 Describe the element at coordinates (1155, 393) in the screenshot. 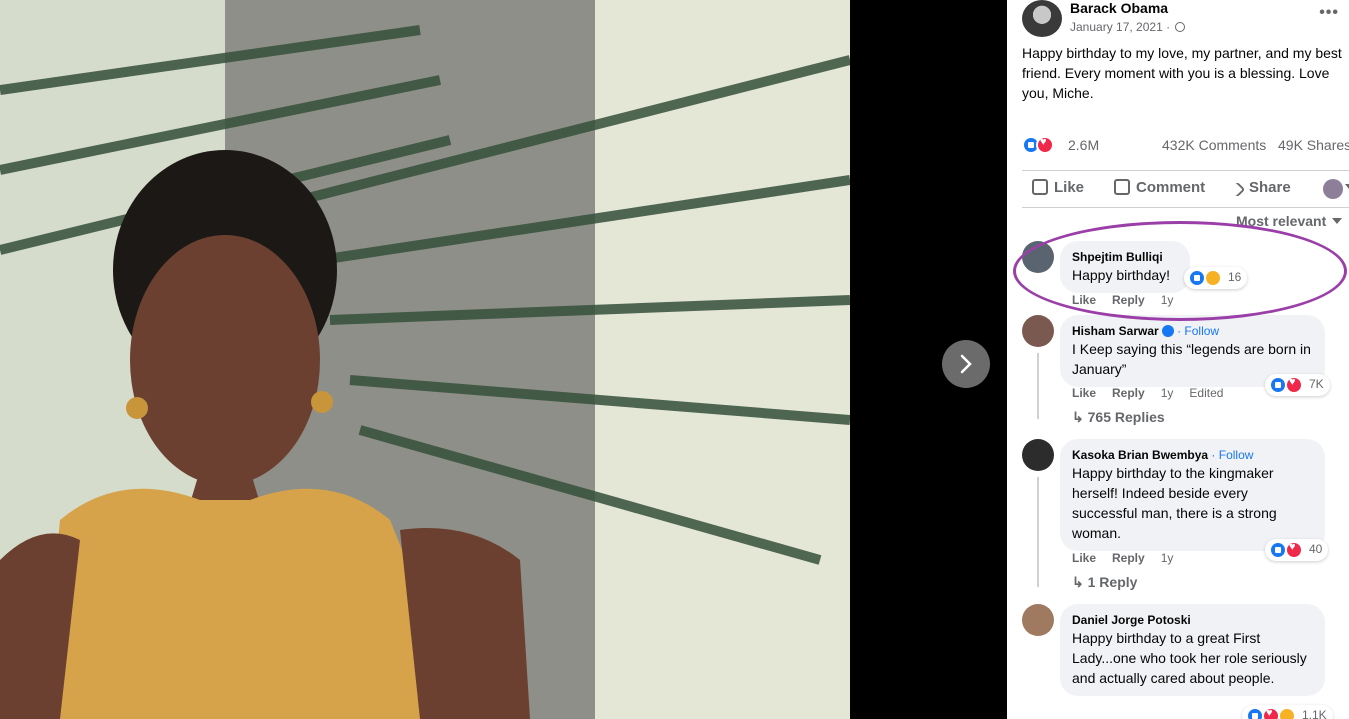

I see `comment-actions: Like Reply 1y Edited` at that location.